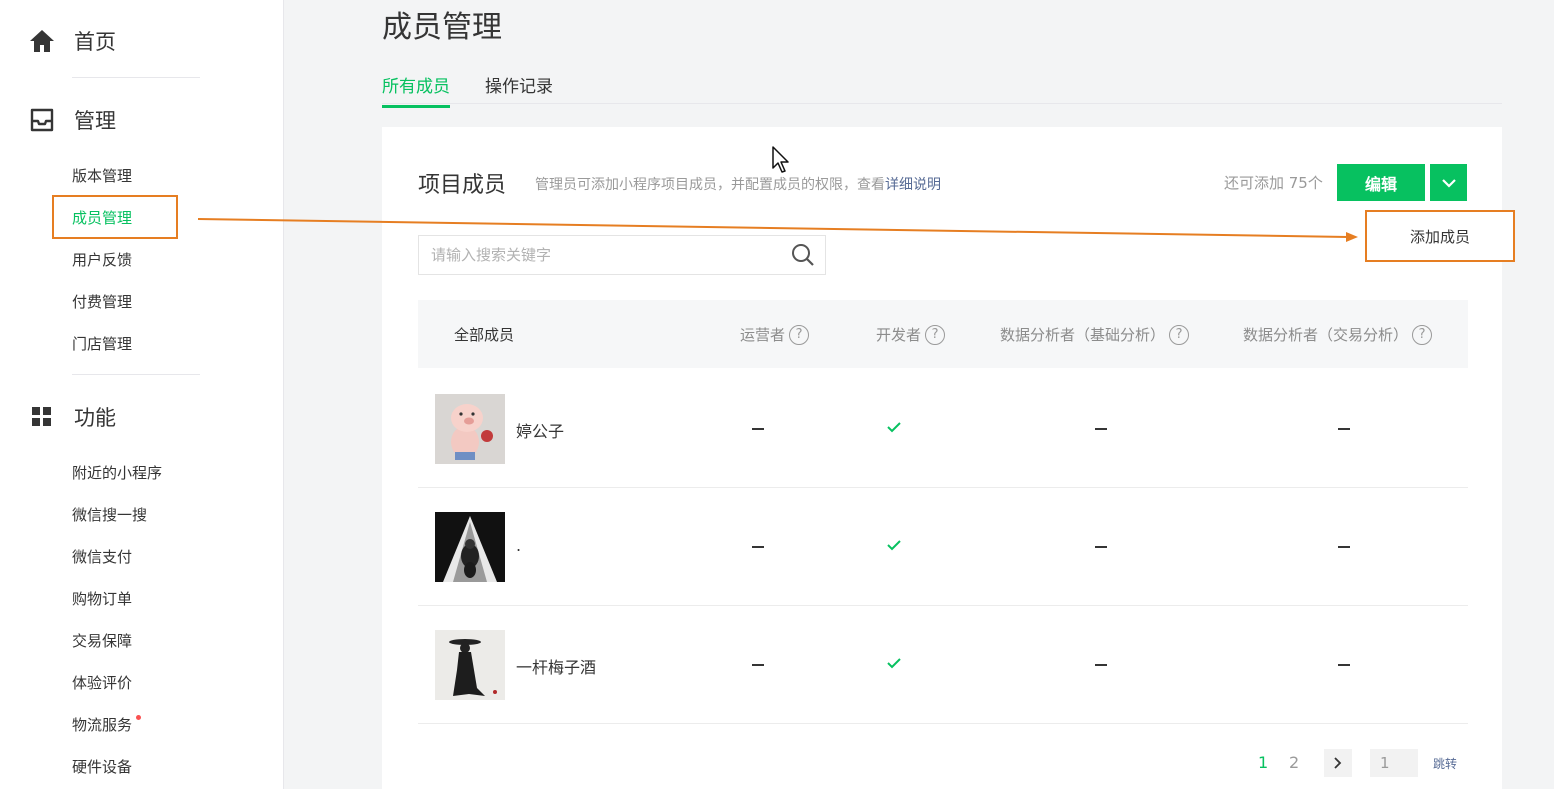 The image size is (1554, 789). What do you see at coordinates (462, 185) in the screenshot?
I see `card-title: 项目成员` at bounding box center [462, 185].